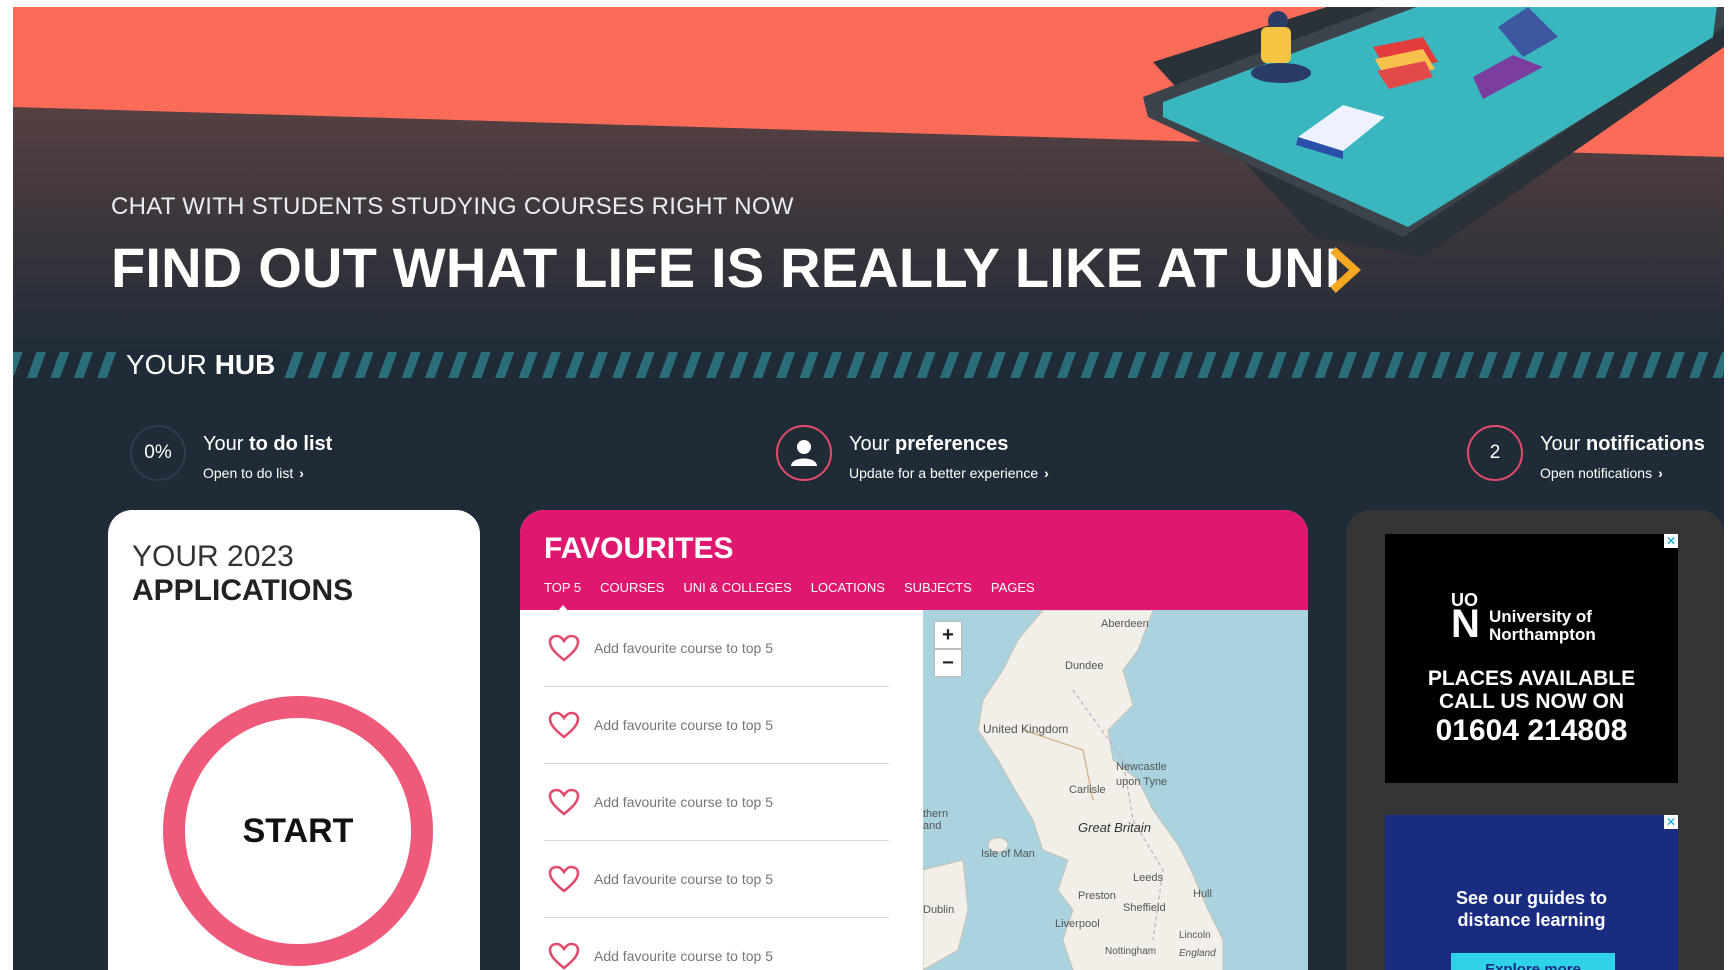 This screenshot has height=970, width=1729. I want to click on hub-heading-bold: HUB, so click(245, 364).